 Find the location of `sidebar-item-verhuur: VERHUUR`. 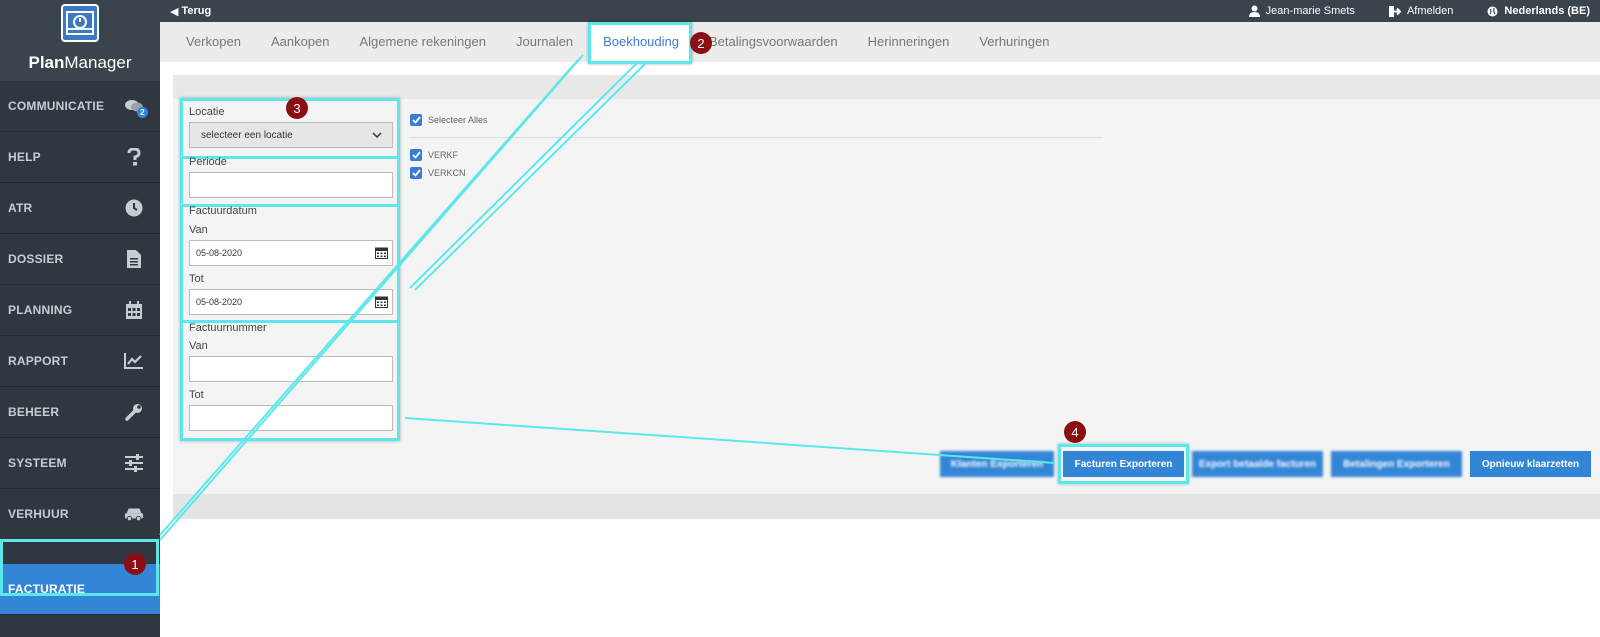

sidebar-item-verhuur: VERHUUR is located at coordinates (80, 514).